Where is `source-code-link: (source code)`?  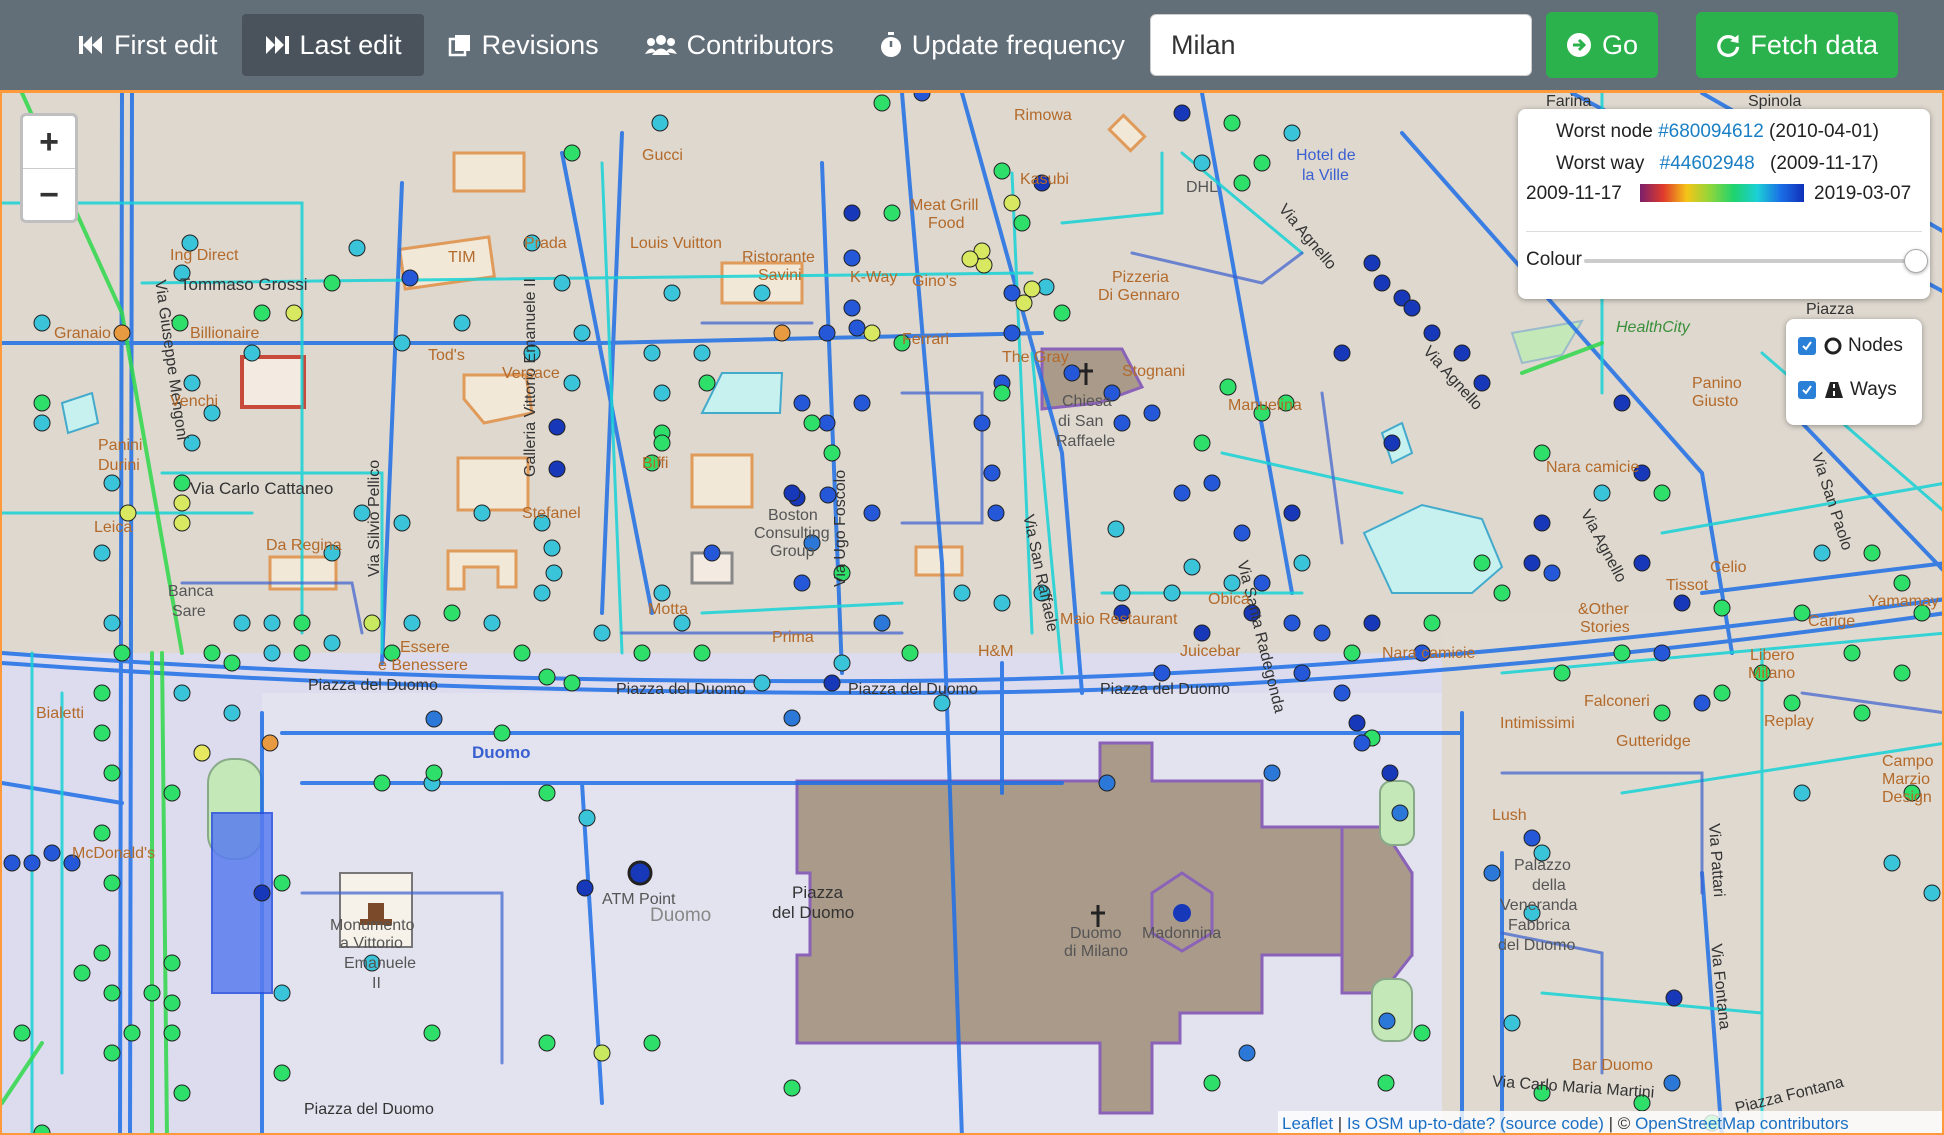 source-code-link: (source code) is located at coordinates (1552, 1123).